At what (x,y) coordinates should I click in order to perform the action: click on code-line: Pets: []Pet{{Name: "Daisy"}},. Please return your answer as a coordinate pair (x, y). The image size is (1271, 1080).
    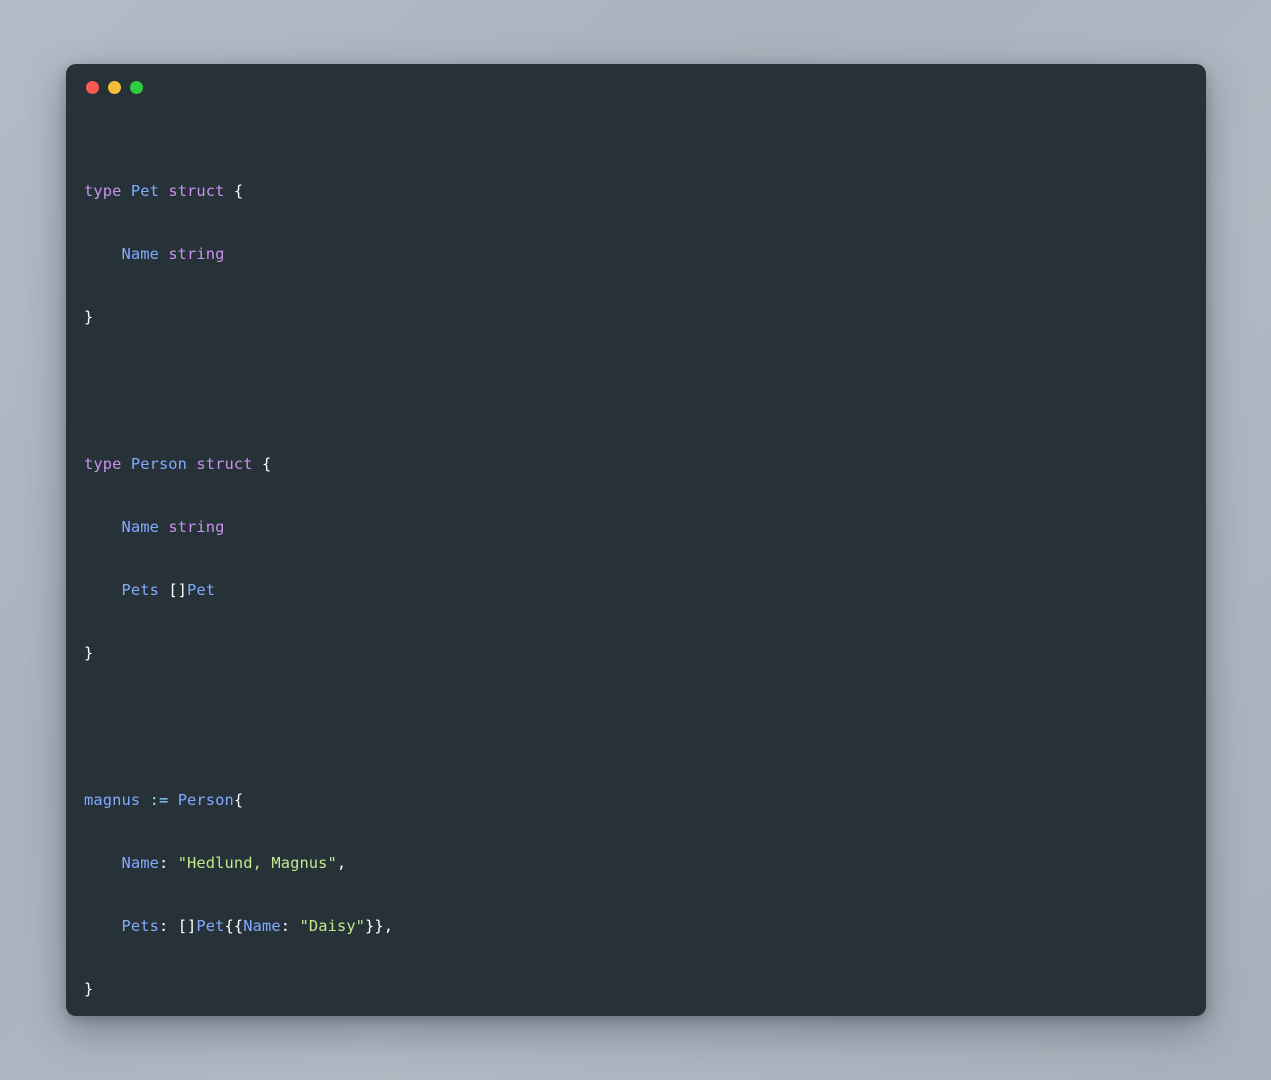
    Looking at the image, I should click on (257, 926).